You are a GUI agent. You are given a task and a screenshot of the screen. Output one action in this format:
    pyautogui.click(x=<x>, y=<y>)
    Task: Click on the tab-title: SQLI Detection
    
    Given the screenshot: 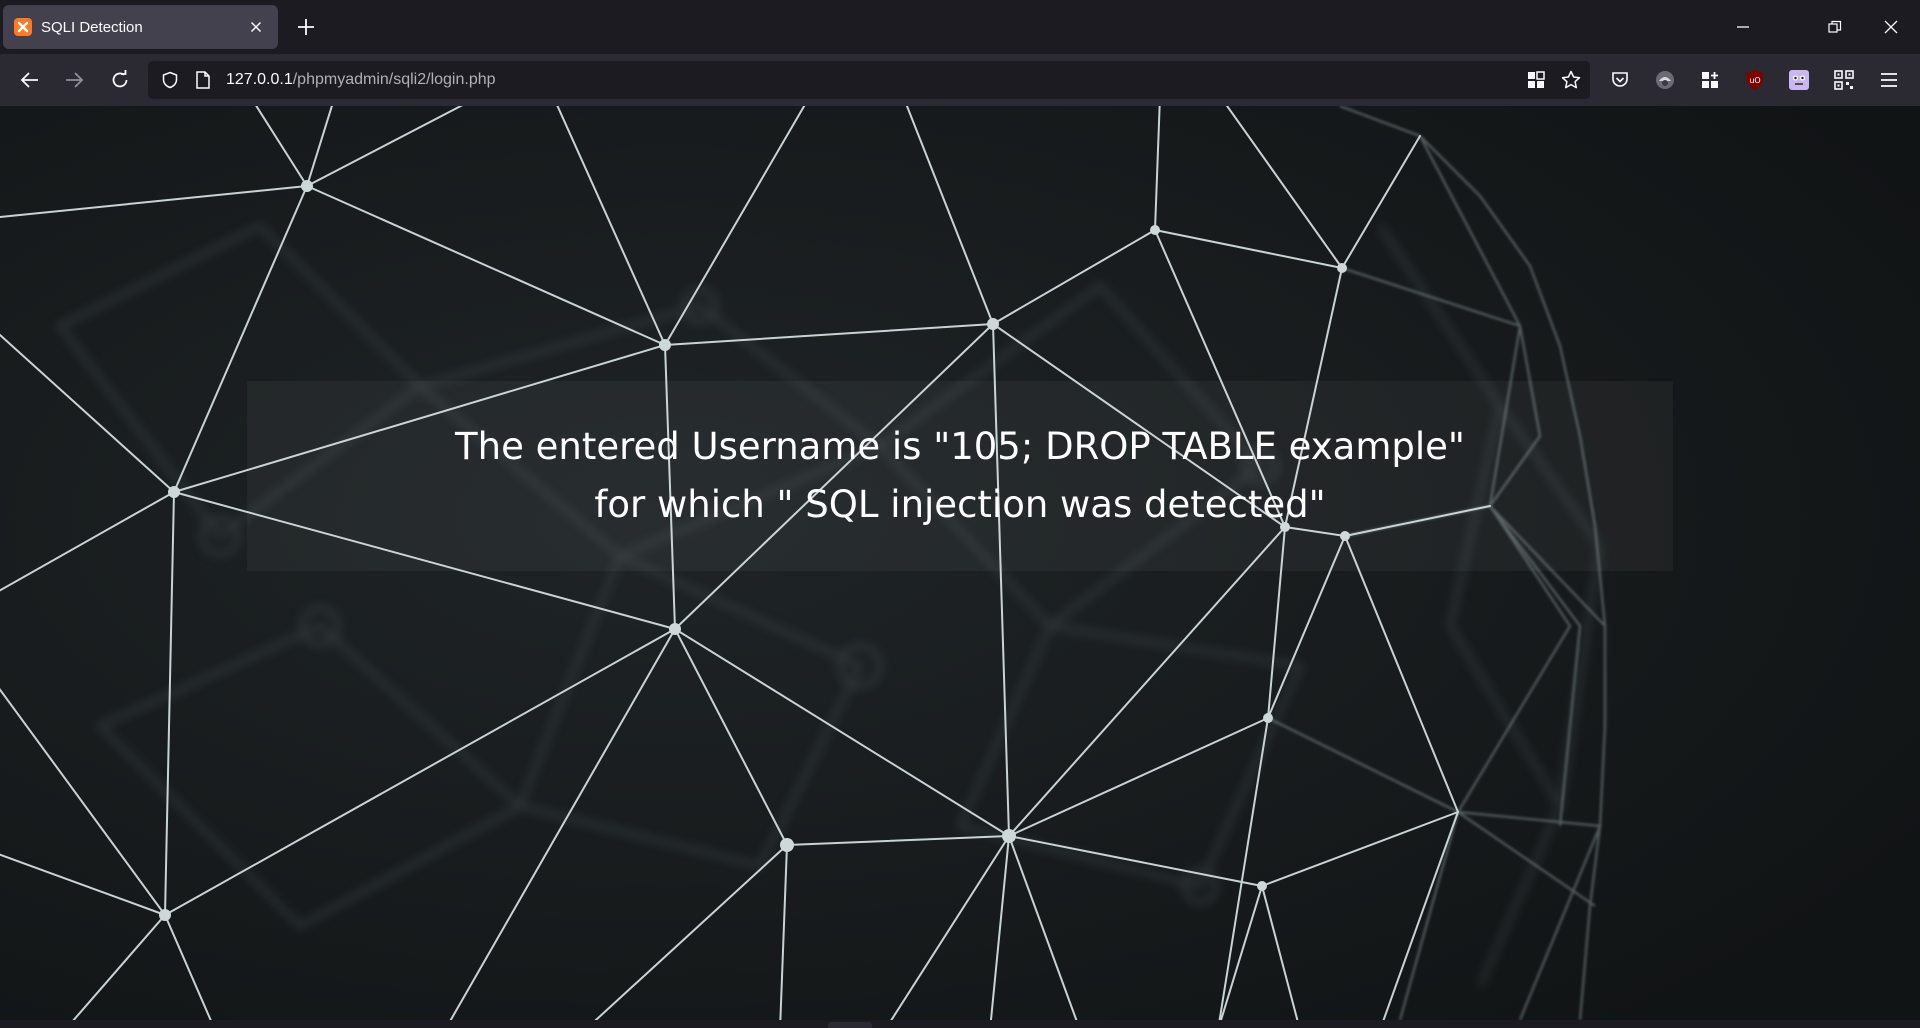 What is the action you would take?
    pyautogui.click(x=92, y=27)
    